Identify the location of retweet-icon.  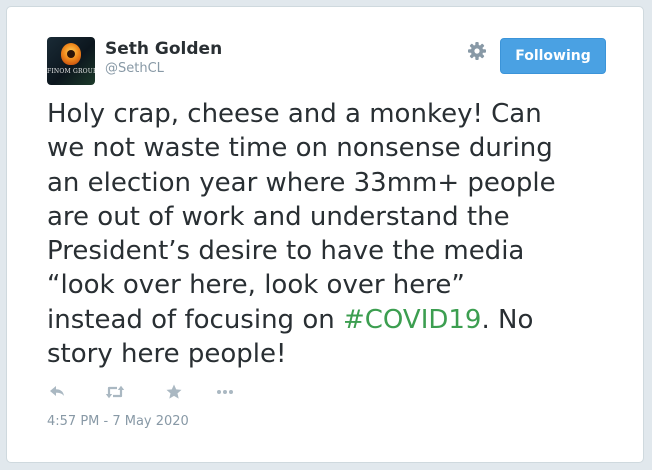
(114, 392).